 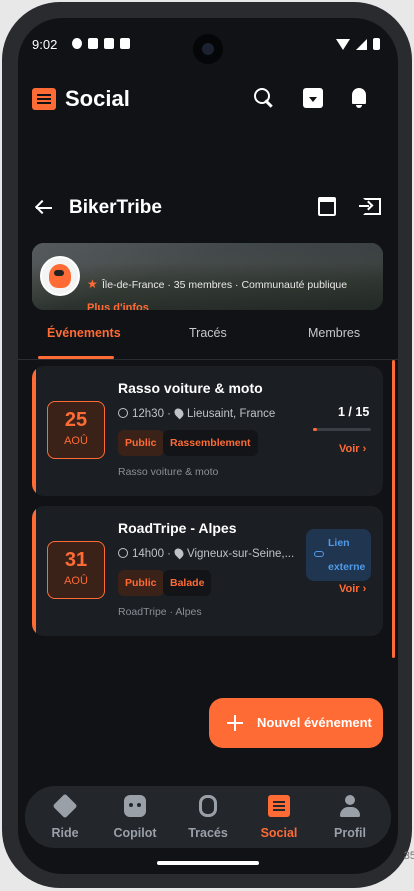 What do you see at coordinates (350, 833) in the screenshot?
I see `nav-label: Profil` at bounding box center [350, 833].